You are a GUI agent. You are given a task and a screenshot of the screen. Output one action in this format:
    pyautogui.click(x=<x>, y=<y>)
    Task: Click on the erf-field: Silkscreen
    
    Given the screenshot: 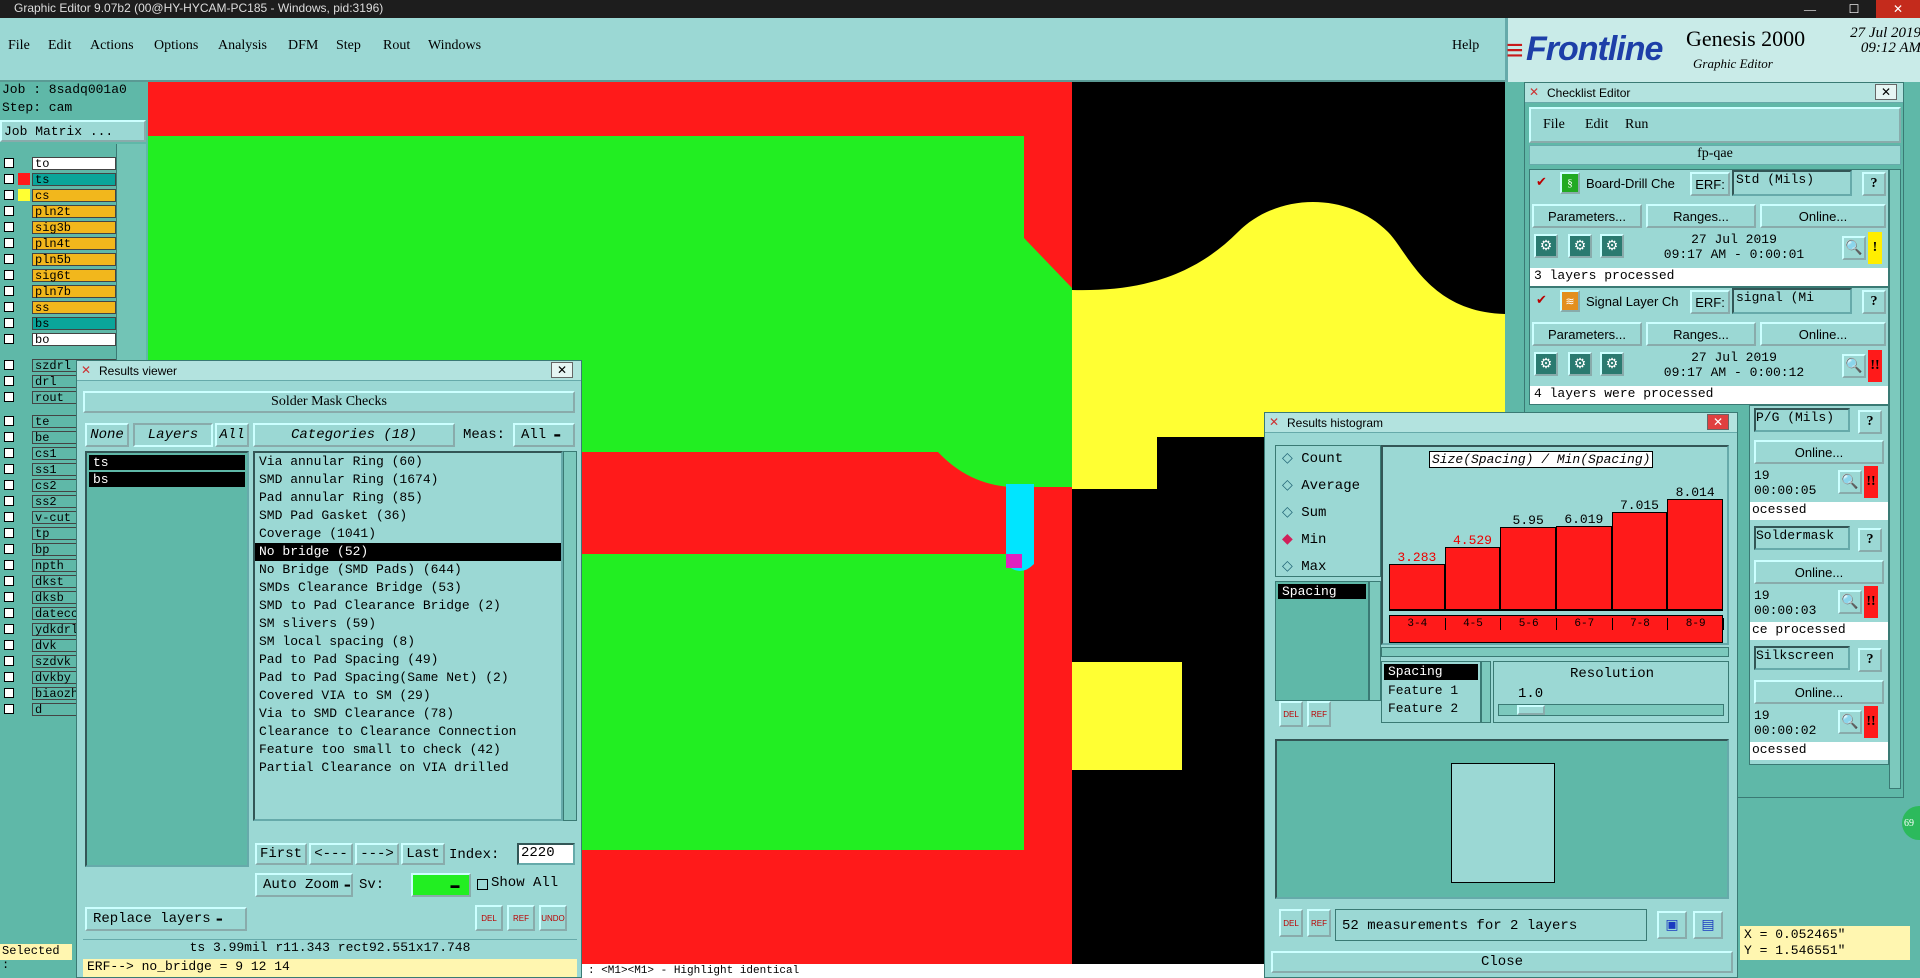 What is the action you would take?
    pyautogui.click(x=1802, y=658)
    